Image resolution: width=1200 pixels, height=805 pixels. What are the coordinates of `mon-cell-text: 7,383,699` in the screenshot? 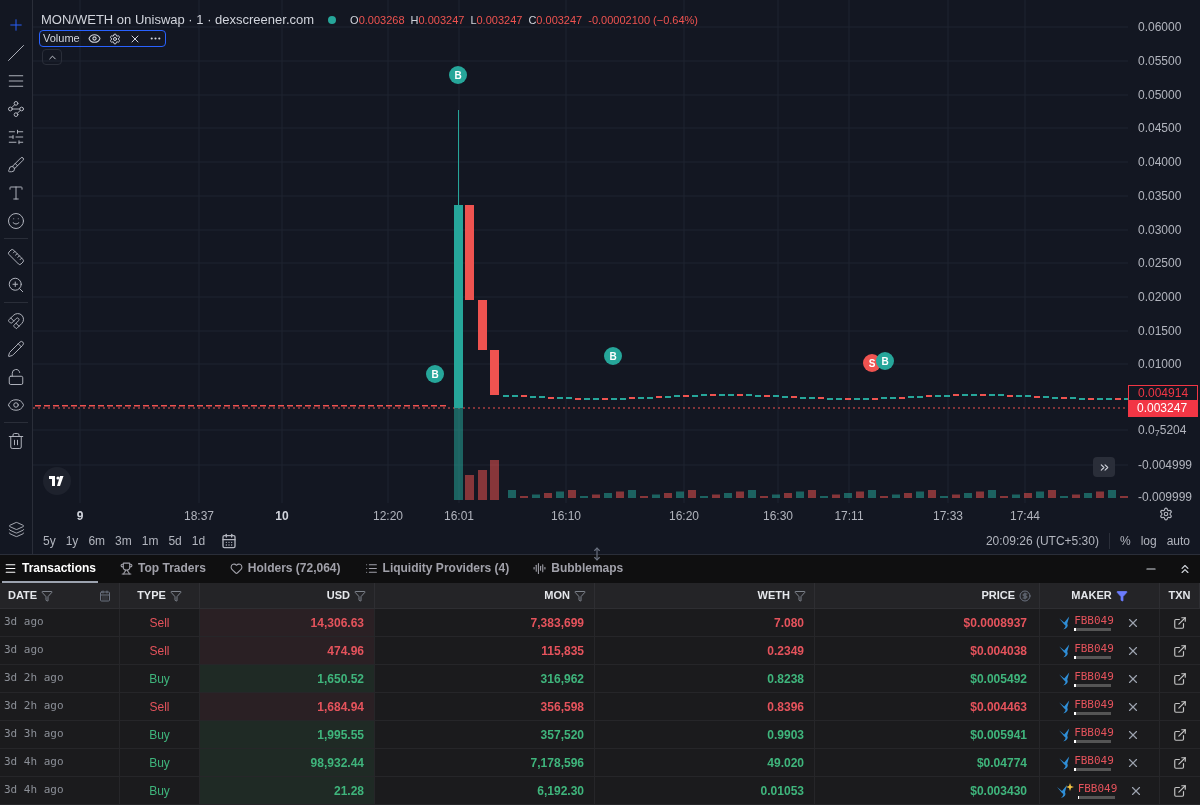 It's located at (557, 623).